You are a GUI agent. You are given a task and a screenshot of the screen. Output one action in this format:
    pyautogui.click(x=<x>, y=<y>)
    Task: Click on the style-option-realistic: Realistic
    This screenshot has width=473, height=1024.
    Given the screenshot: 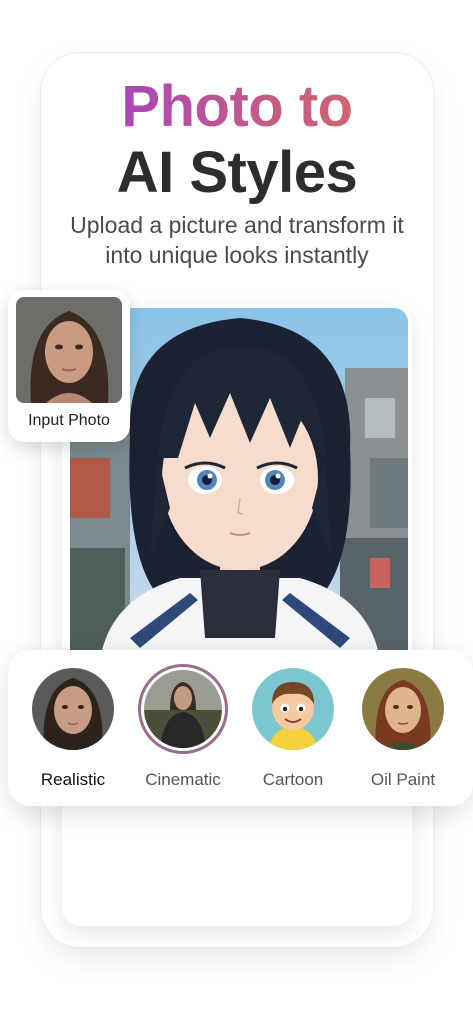 What is the action you would take?
    pyautogui.click(x=73, y=733)
    